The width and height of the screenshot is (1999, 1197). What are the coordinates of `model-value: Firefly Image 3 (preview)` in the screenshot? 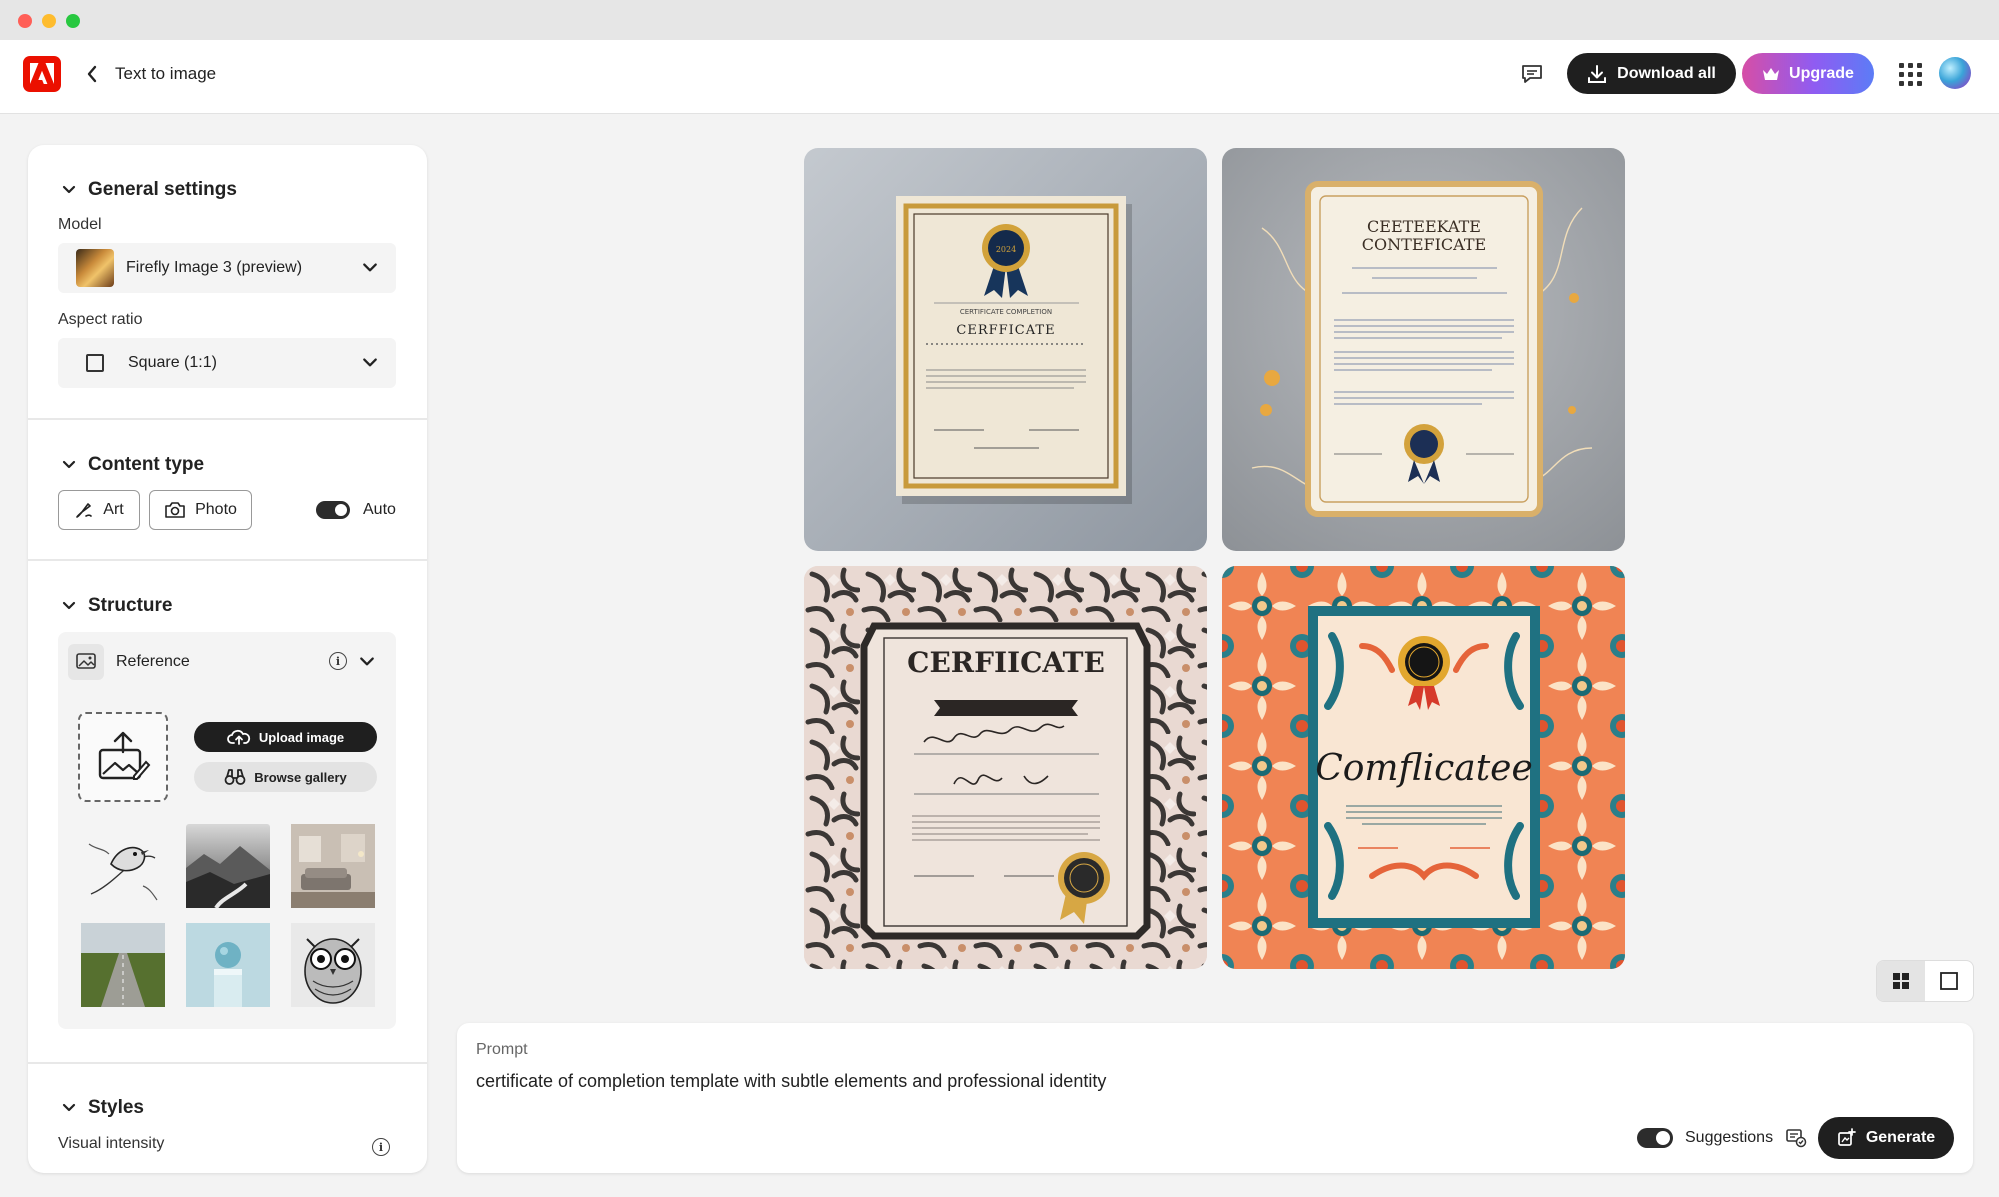 It's located at (214, 267).